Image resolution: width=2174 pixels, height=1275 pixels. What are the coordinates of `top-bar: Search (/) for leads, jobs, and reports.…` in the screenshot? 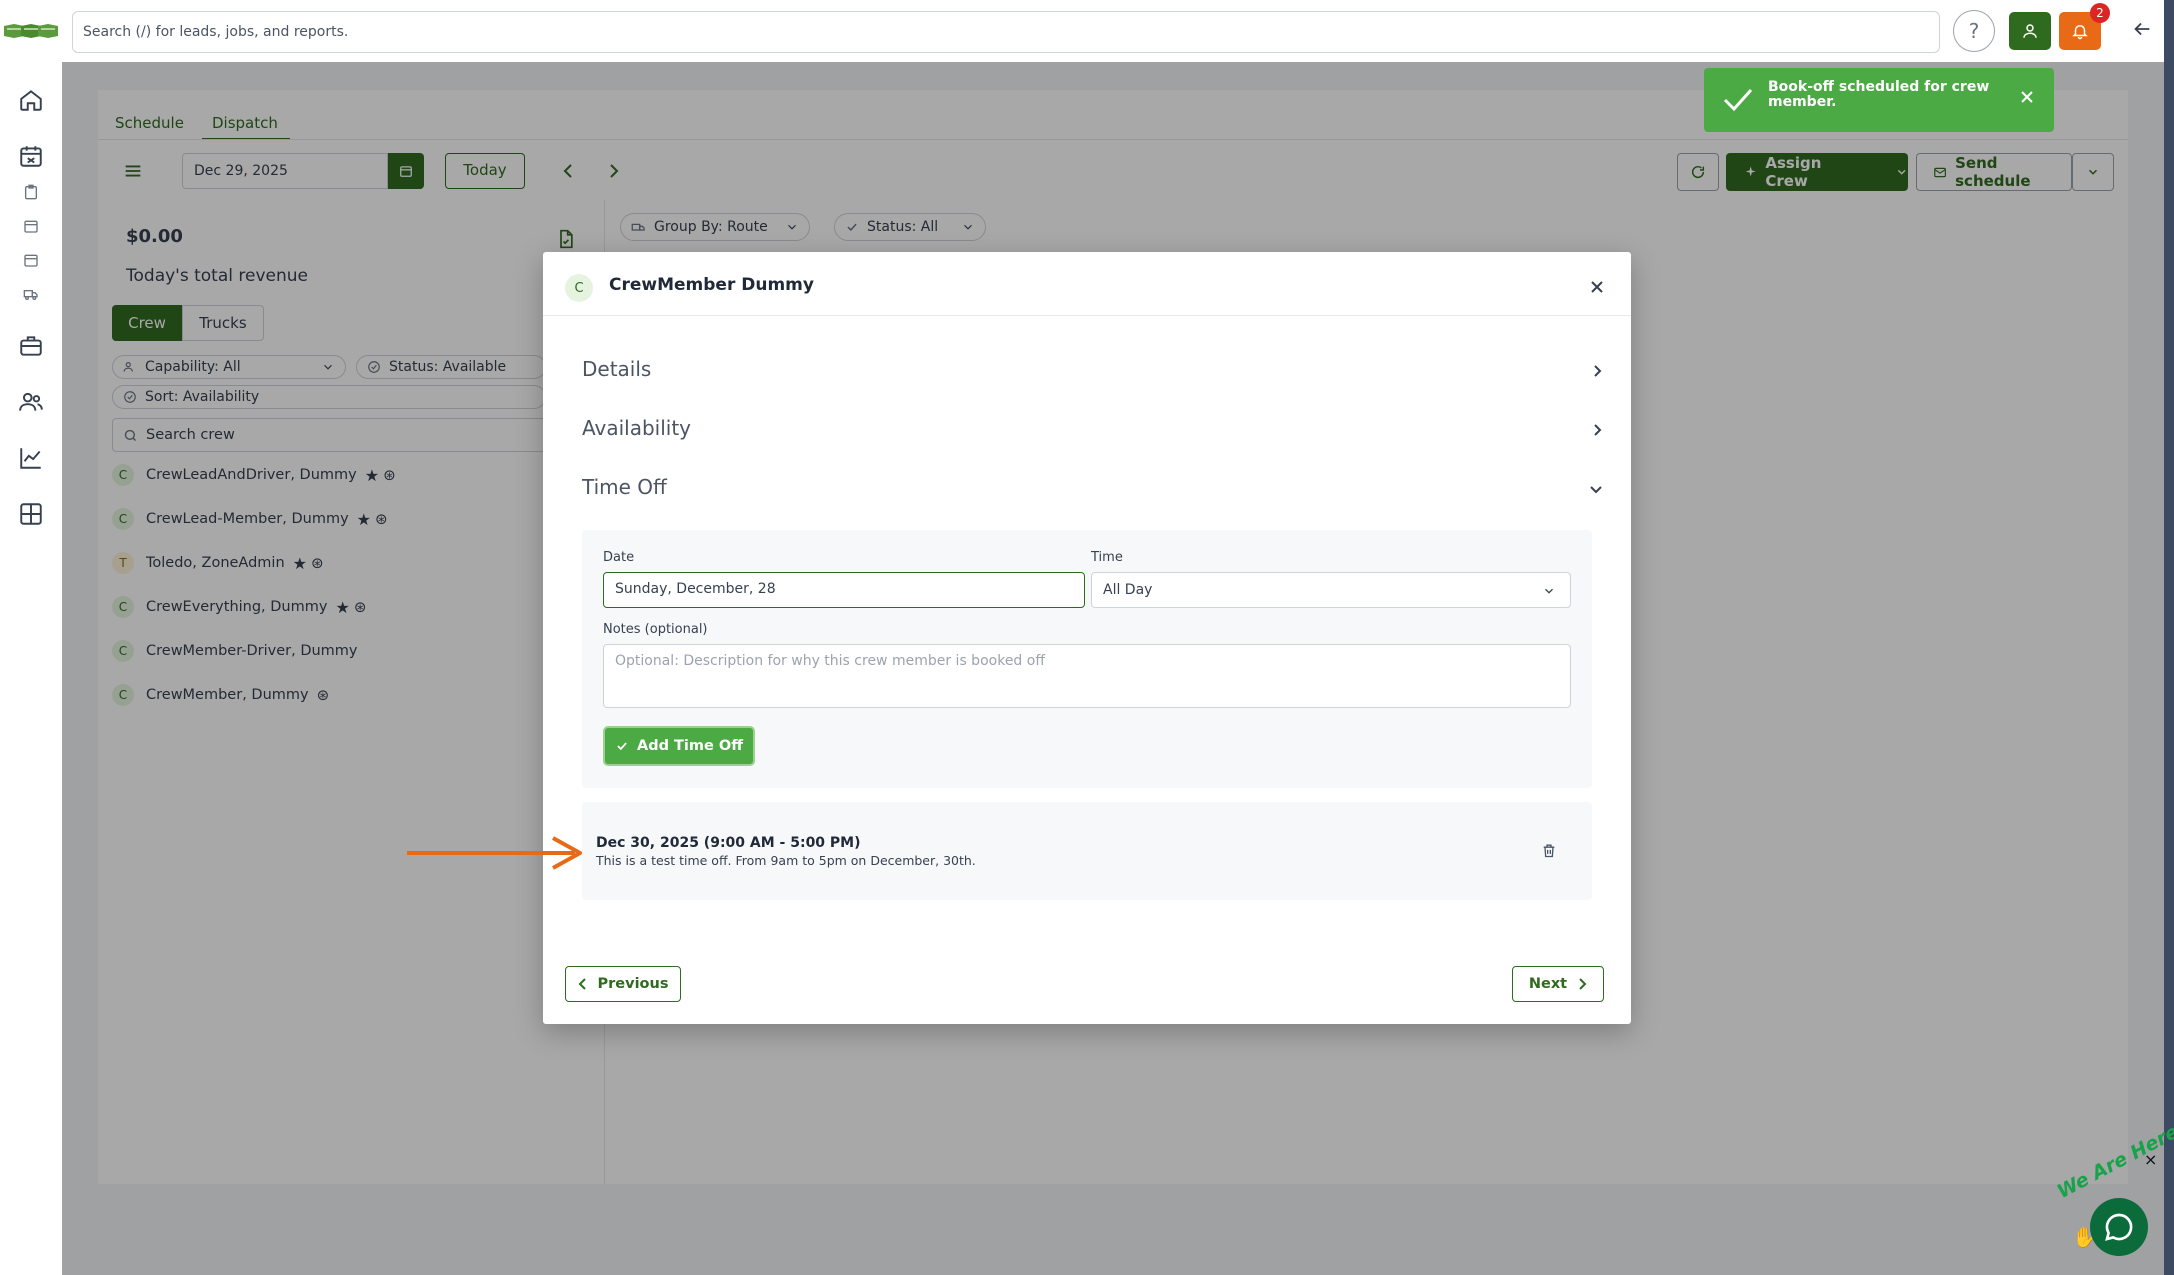 It's located at (1087, 31).